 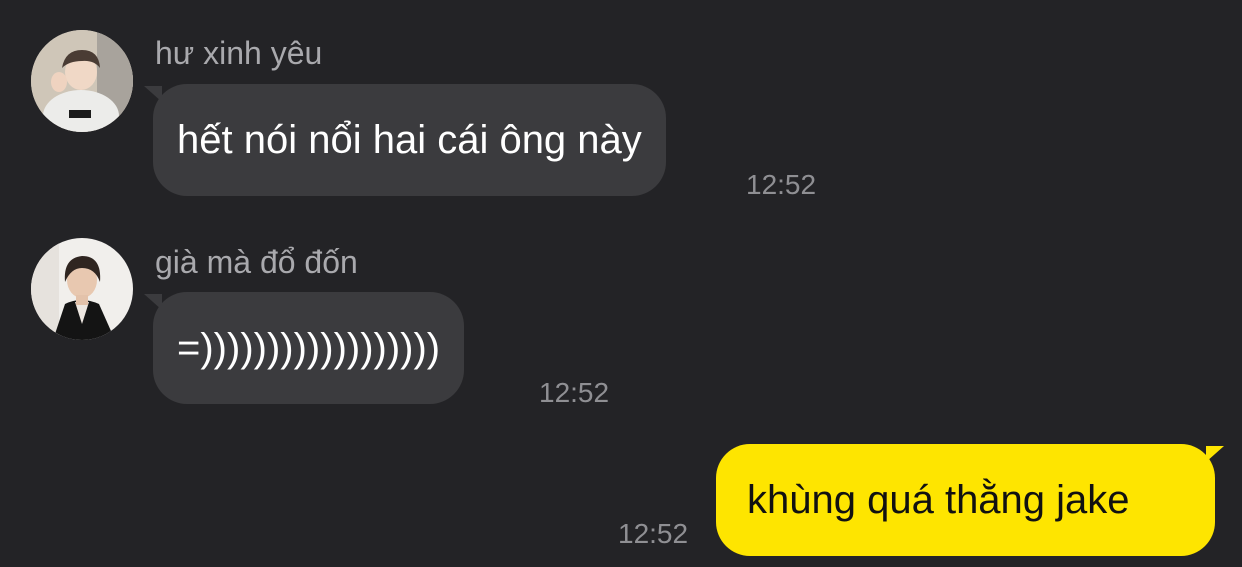 I want to click on sender-name: hư xinh yêu, so click(x=239, y=53).